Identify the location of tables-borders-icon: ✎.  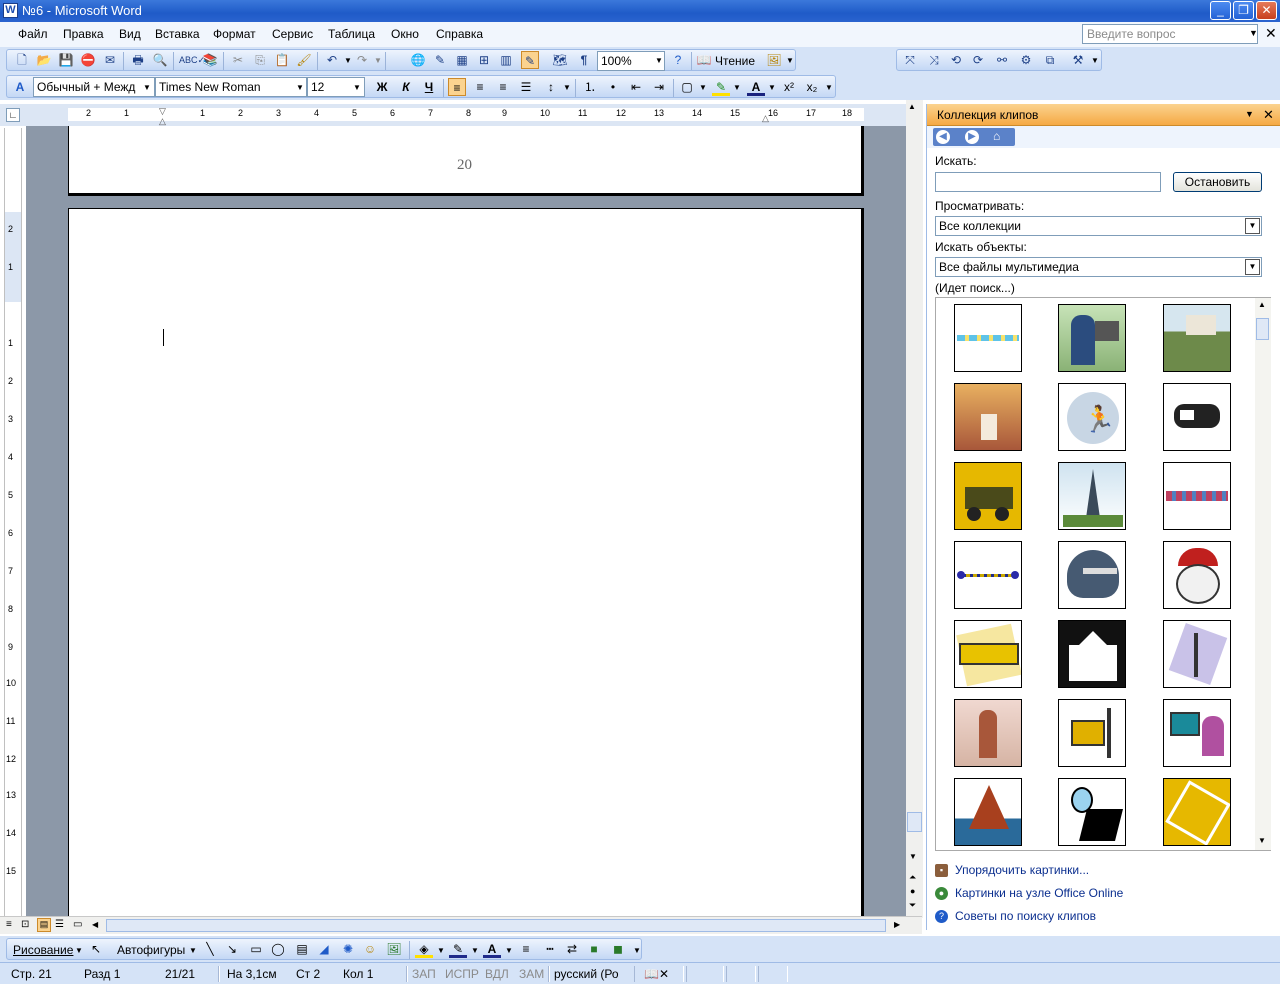
(440, 60).